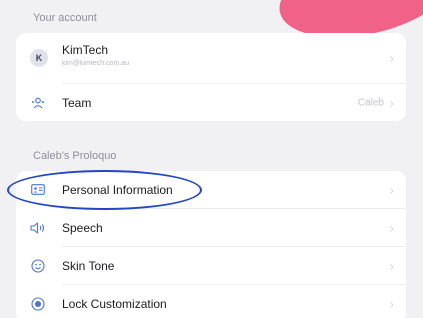 This screenshot has width=423, height=318. I want to click on lock-customization-label: Lock Customization, so click(114, 303).